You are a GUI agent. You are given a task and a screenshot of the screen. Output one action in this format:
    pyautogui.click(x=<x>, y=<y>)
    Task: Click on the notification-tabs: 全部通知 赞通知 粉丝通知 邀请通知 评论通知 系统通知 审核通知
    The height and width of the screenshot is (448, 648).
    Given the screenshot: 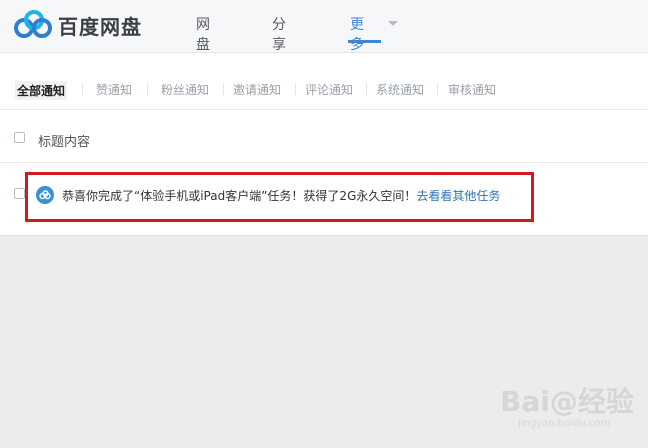 What is the action you would take?
    pyautogui.click(x=324, y=81)
    